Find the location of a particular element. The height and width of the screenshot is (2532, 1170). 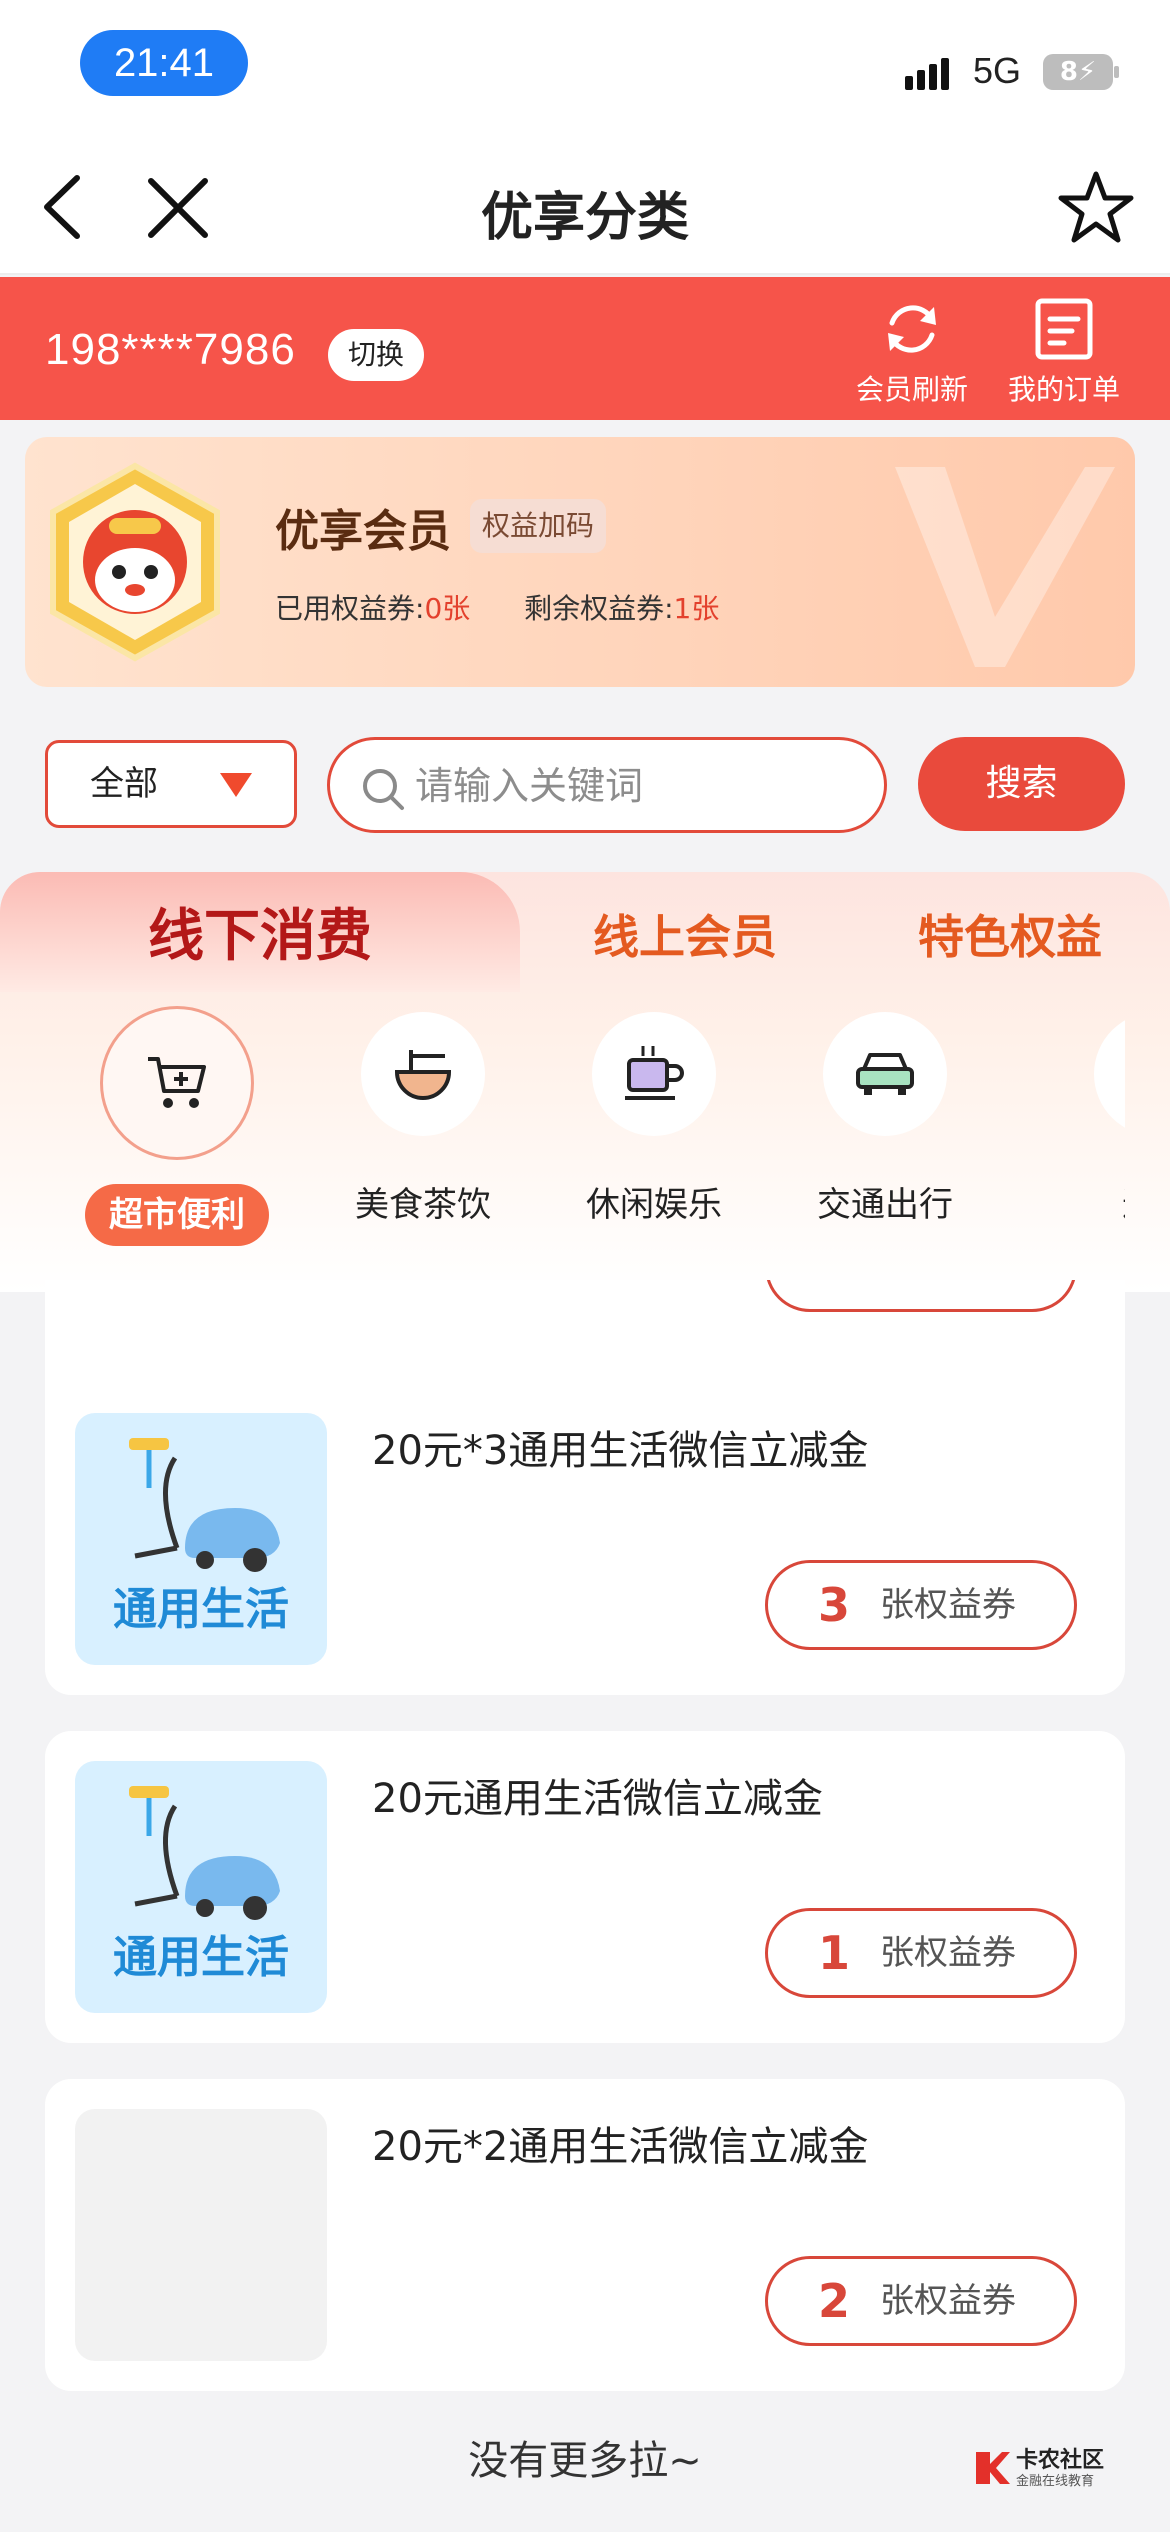

category-leisure: 休闲娱乐 is located at coordinates (654, 1124).